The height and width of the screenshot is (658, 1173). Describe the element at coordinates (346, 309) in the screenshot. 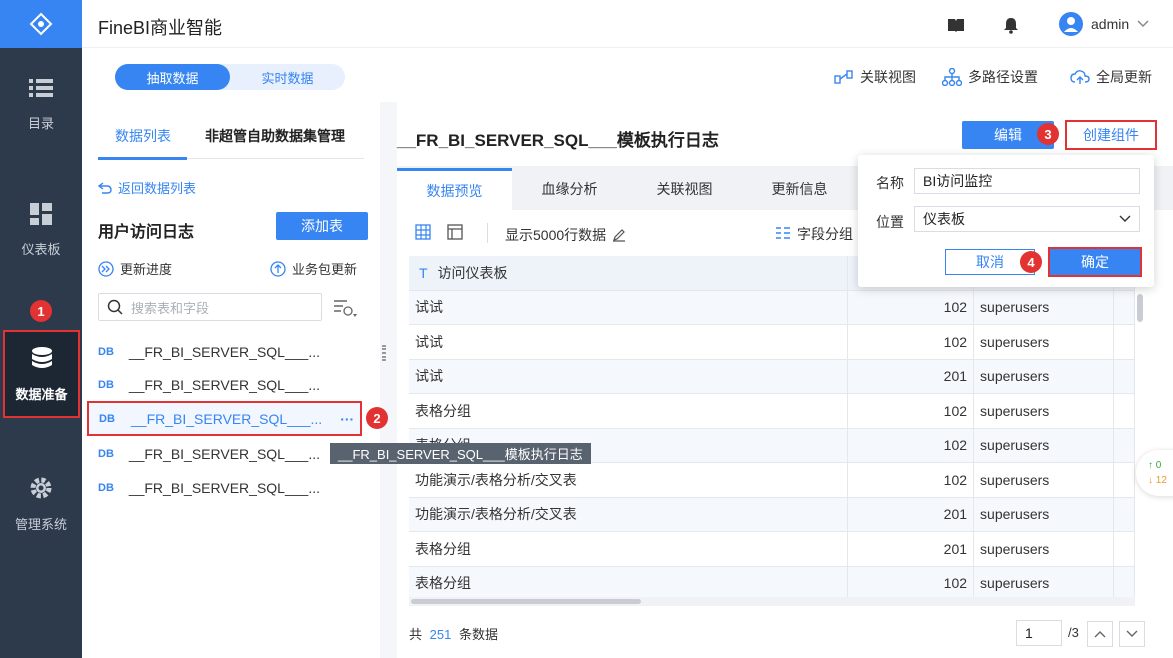

I see `filter-settings-icon` at that location.